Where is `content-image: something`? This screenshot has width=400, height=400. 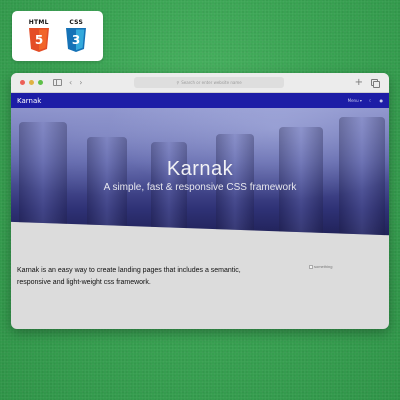
content-image: something is located at coordinates (320, 266).